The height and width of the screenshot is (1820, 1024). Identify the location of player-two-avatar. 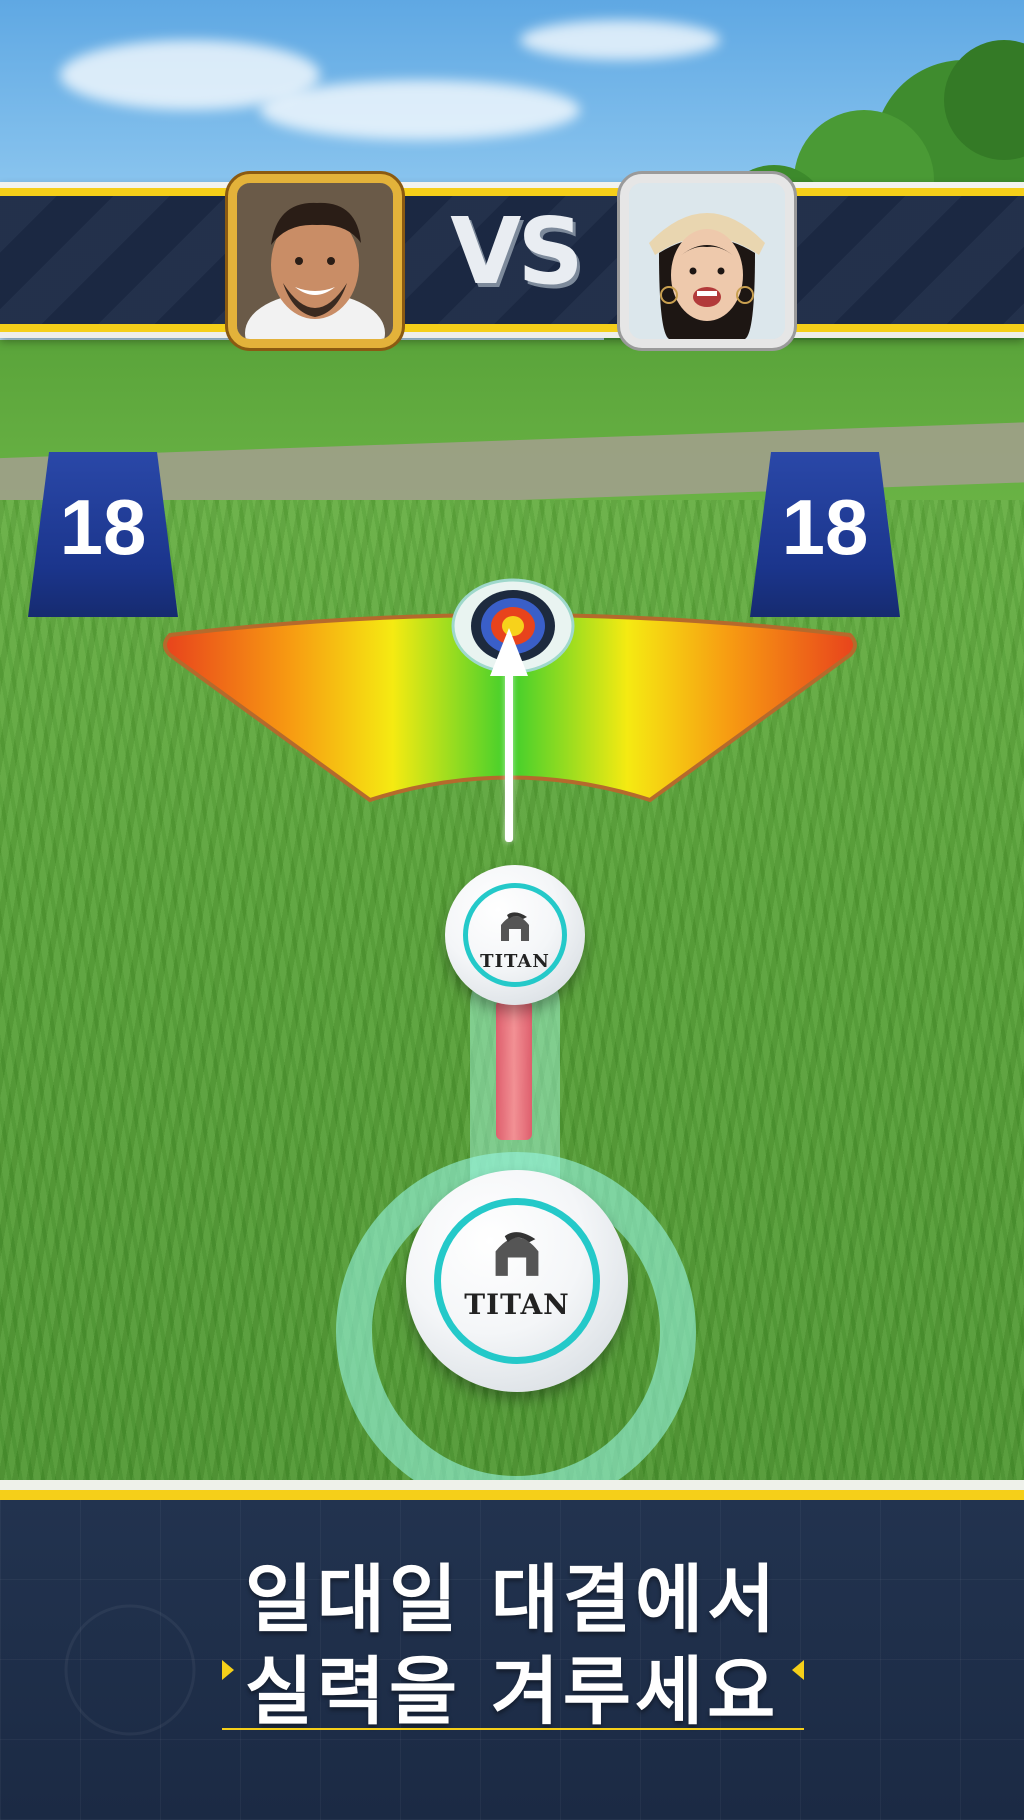
(707, 261).